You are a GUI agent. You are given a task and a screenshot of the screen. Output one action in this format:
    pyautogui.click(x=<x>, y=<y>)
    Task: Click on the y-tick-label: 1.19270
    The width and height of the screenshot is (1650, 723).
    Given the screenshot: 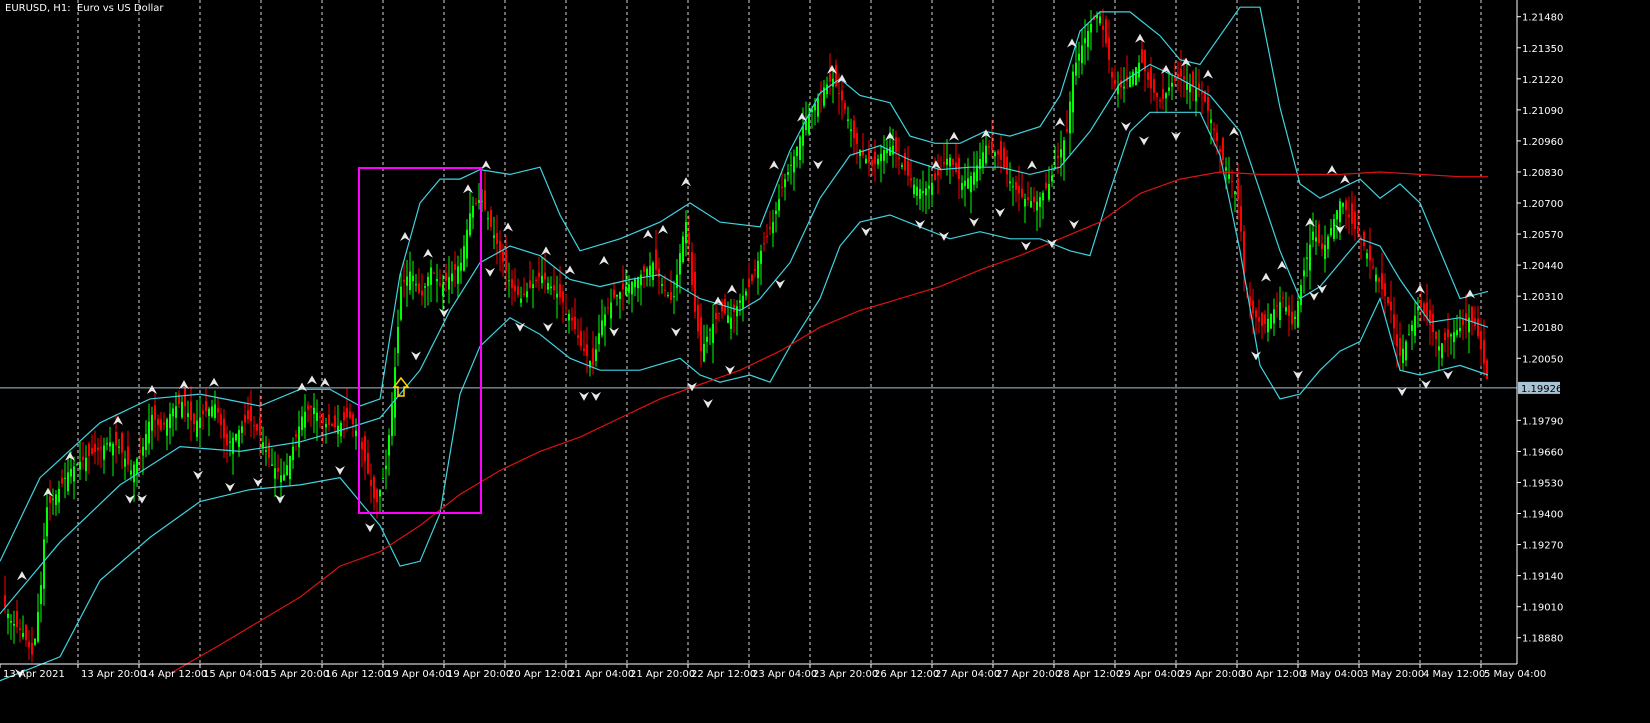 What is the action you would take?
    pyautogui.click(x=1542, y=546)
    